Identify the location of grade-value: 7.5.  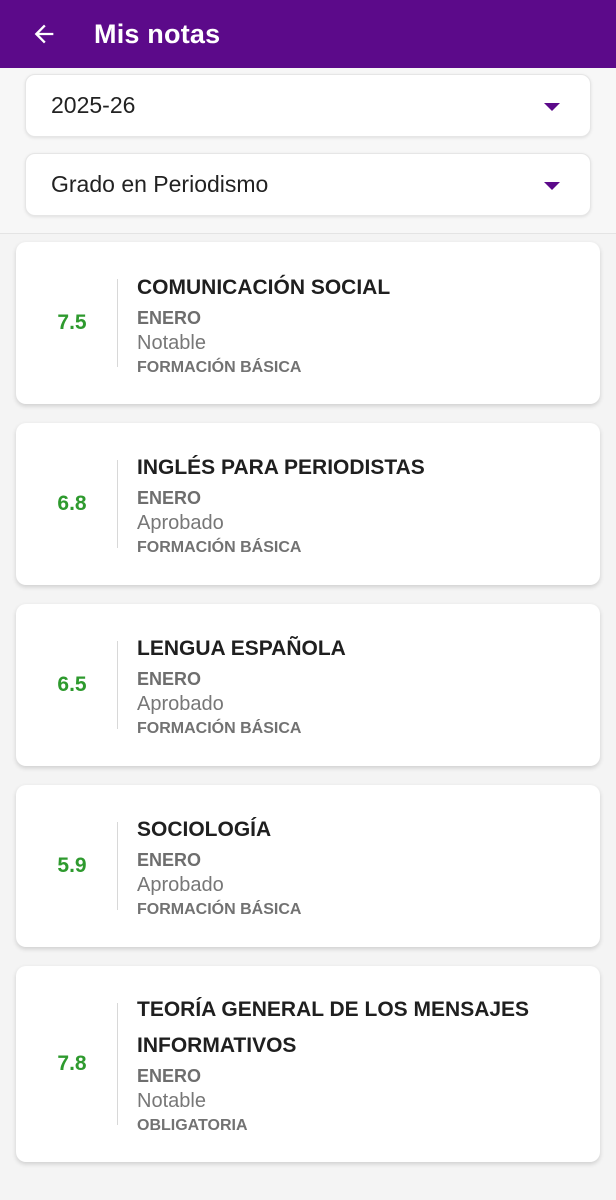
(72, 322).